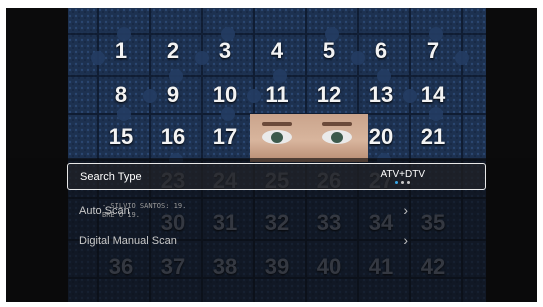 This screenshot has width=543, height=307. What do you see at coordinates (225, 50) in the screenshot?
I see `tile-number: 3` at bounding box center [225, 50].